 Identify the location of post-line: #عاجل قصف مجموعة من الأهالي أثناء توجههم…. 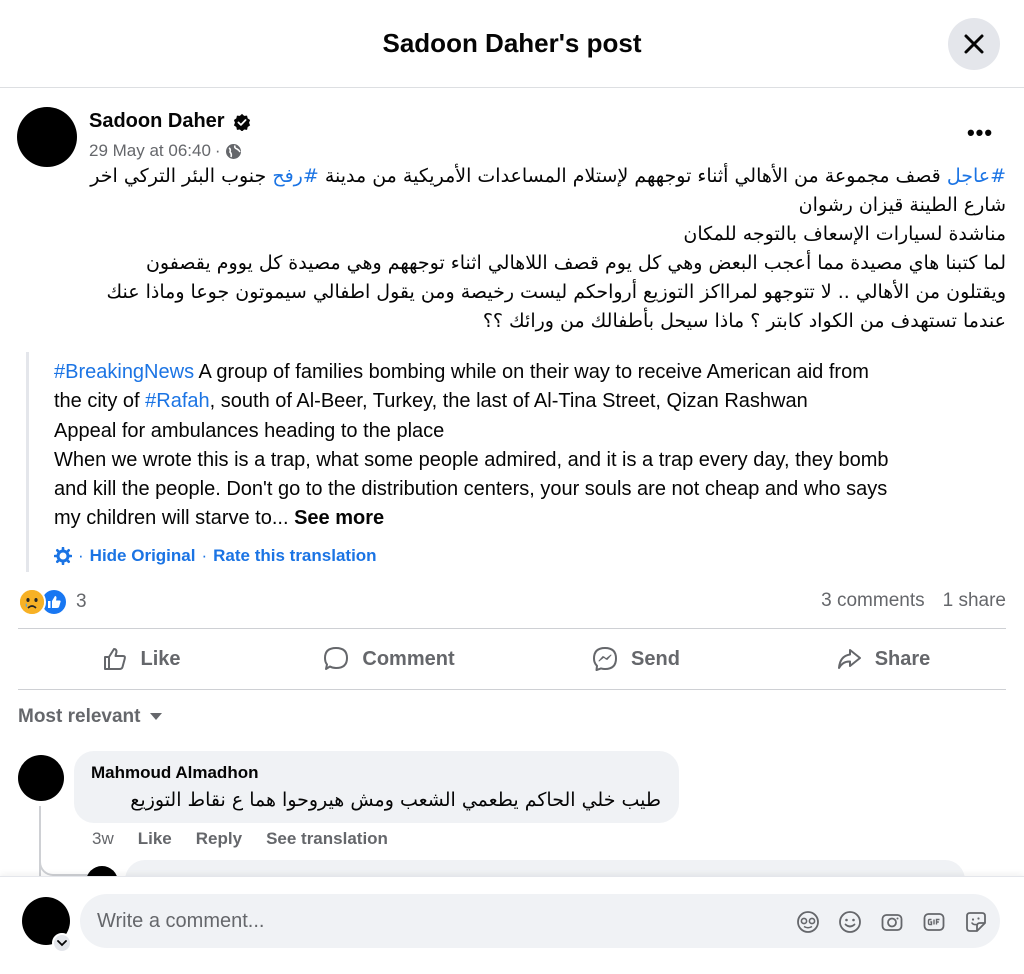
(512, 176).